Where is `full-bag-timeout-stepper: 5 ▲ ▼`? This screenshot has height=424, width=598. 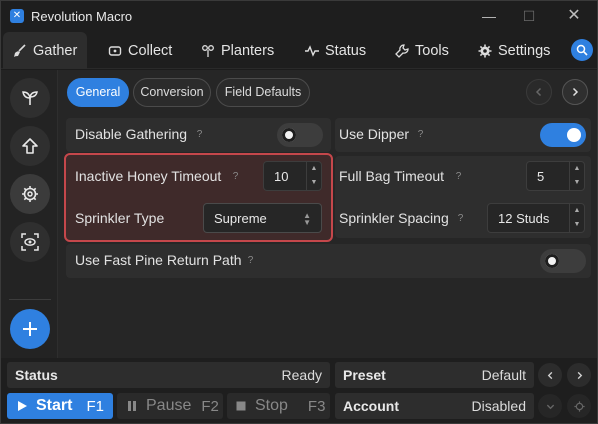 full-bag-timeout-stepper: 5 ▲ ▼ is located at coordinates (555, 176).